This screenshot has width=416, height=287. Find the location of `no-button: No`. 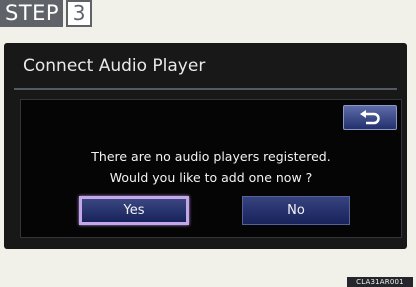

no-button: No is located at coordinates (296, 210).